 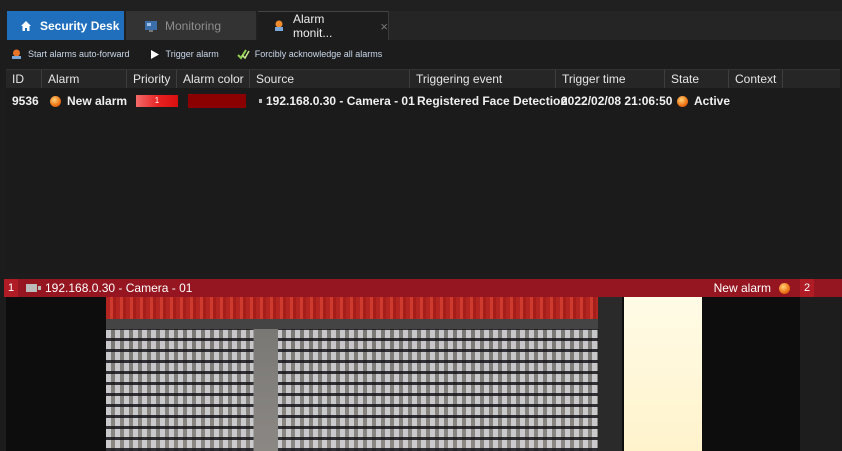 I want to click on wall, so click(x=352, y=324).